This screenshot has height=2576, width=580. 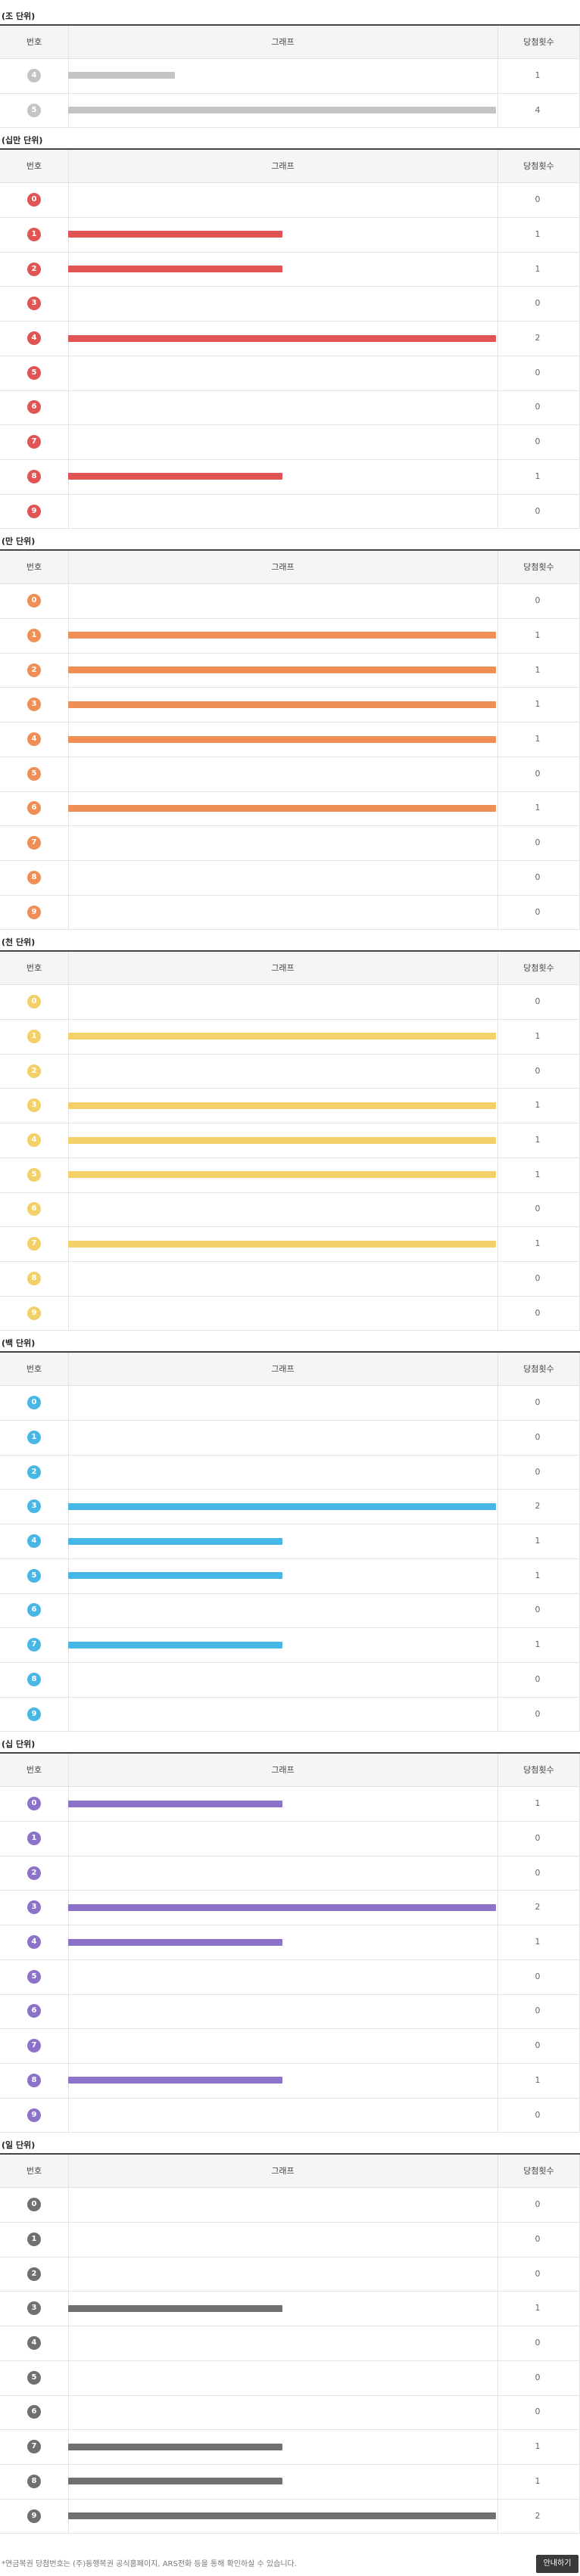 What do you see at coordinates (290, 1680) in the screenshot?
I see `table-row: 80` at bounding box center [290, 1680].